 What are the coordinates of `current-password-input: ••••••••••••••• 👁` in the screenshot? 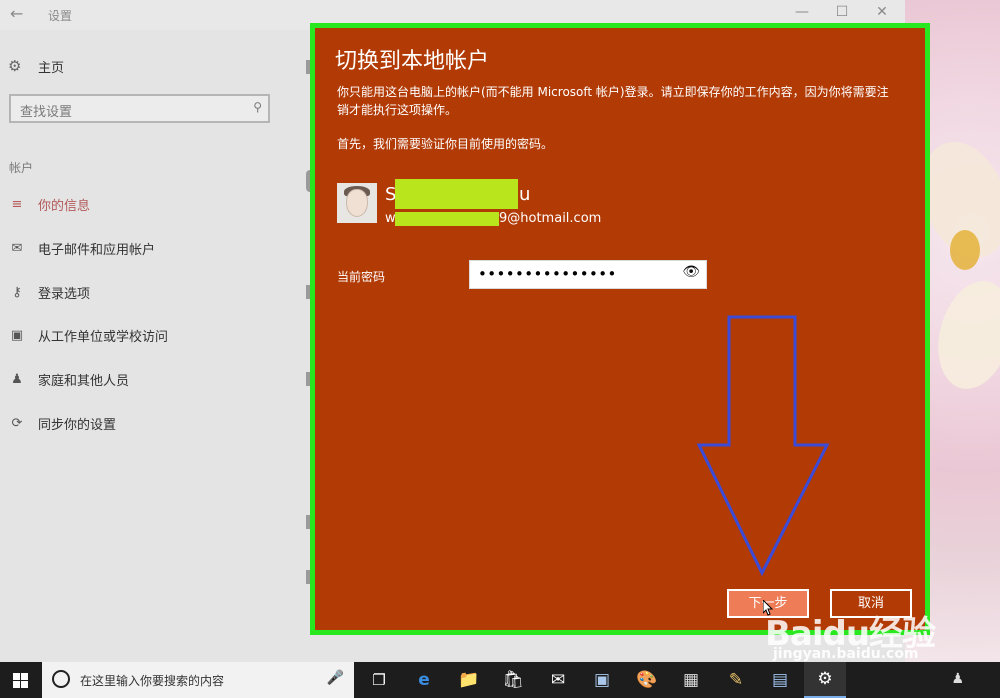 It's located at (588, 274).